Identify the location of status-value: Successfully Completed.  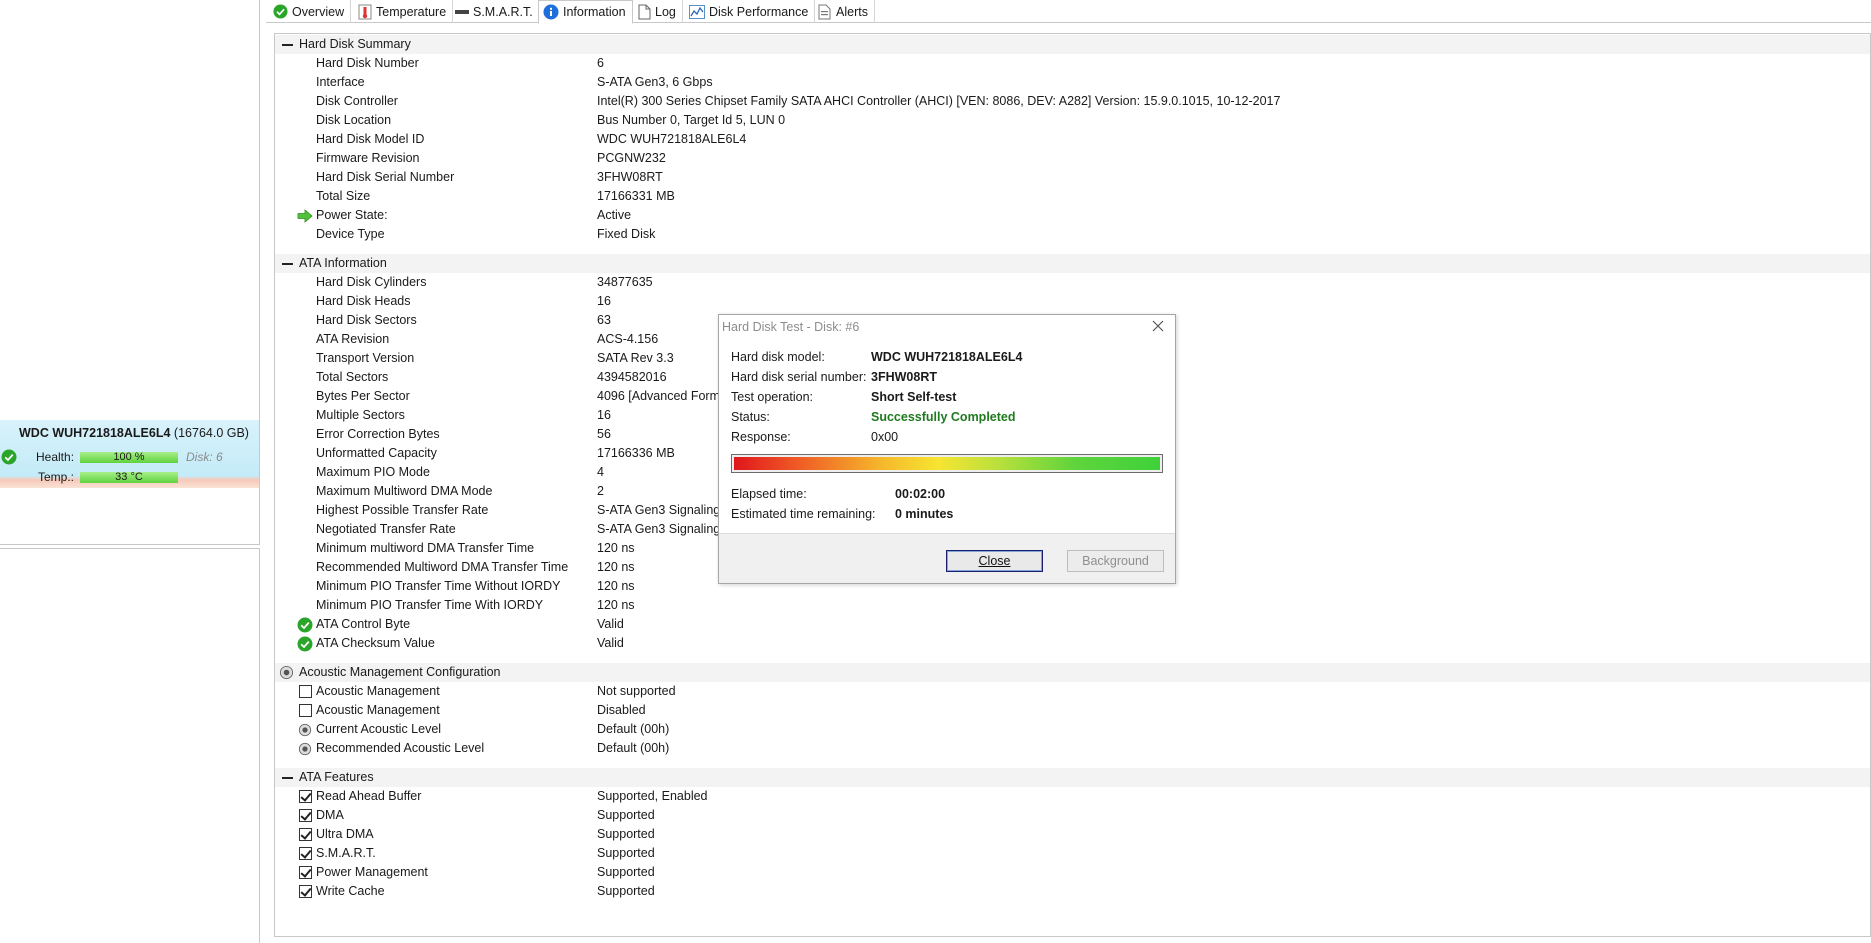
(943, 417).